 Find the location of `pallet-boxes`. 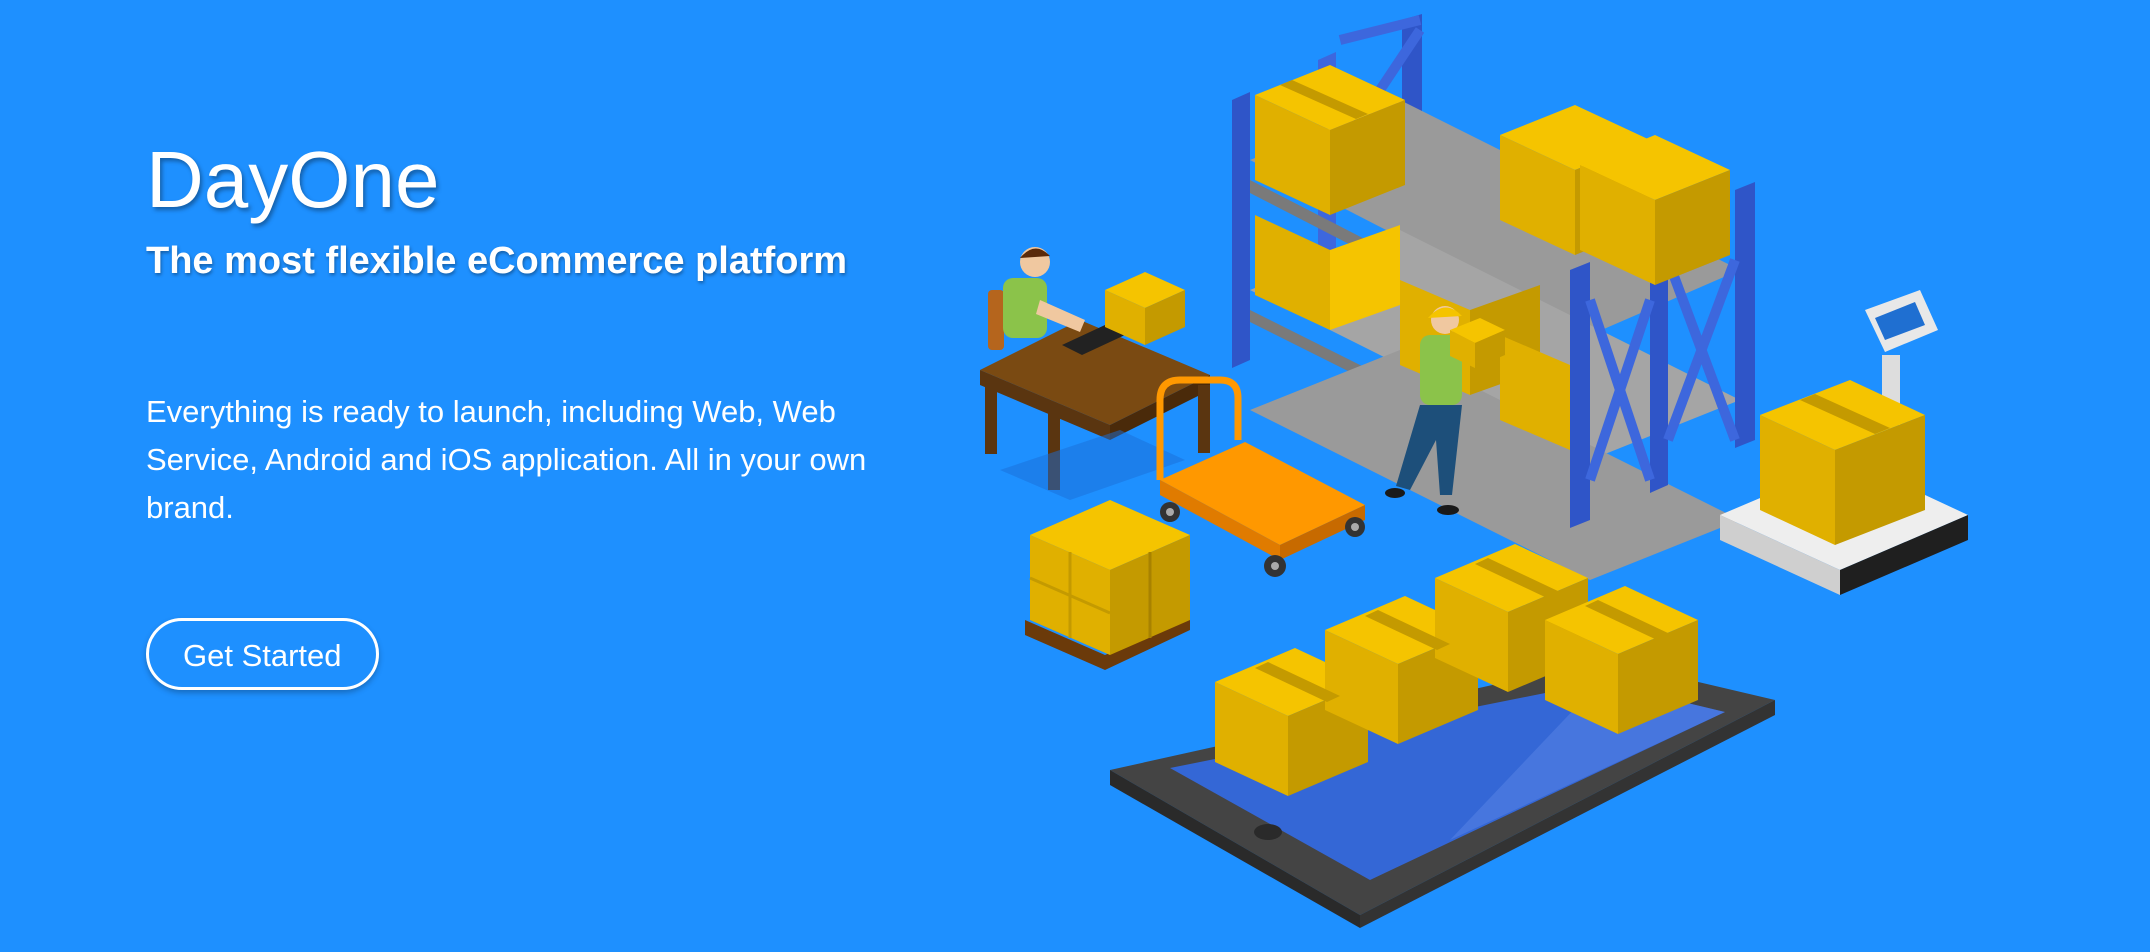

pallet-boxes is located at coordinates (1107, 585).